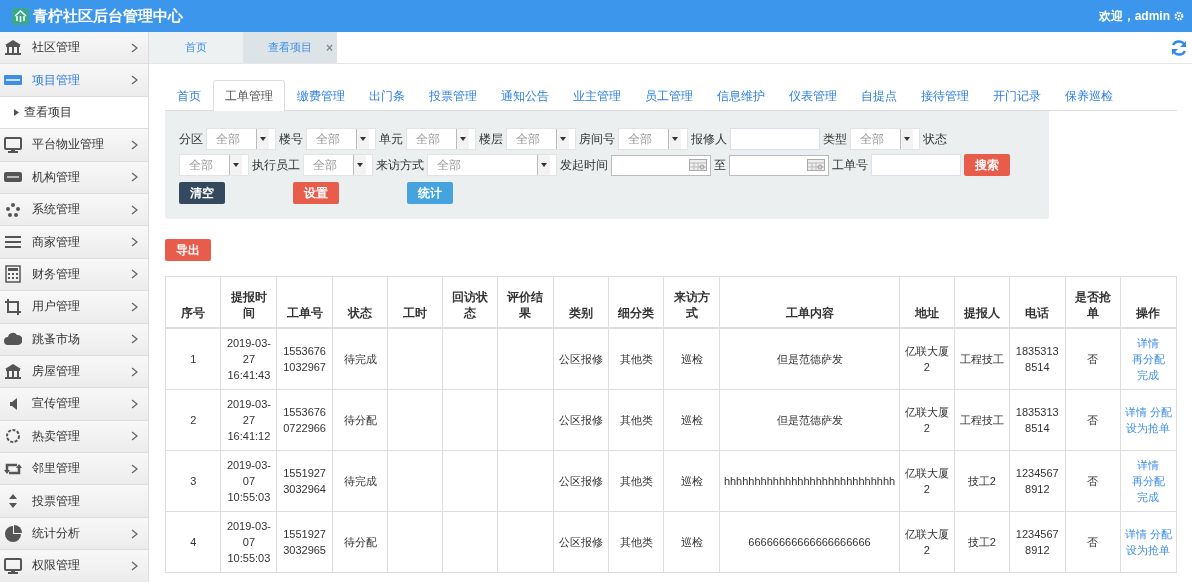 This screenshot has height=582, width=1192. What do you see at coordinates (74, 113) in the screenshot?
I see `sidebar-subitem: 查看项目` at bounding box center [74, 113].